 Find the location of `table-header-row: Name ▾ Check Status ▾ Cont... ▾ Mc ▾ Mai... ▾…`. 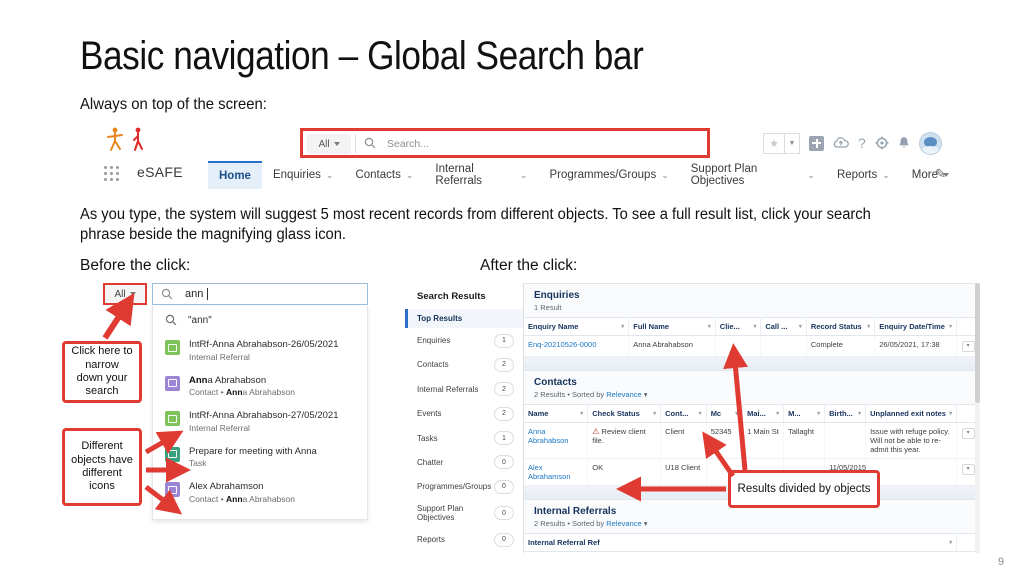

table-header-row: Name ▾ Check Status ▾ Cont... ▾ Mc ▾ Mai... ▾… is located at coordinates (752, 413).